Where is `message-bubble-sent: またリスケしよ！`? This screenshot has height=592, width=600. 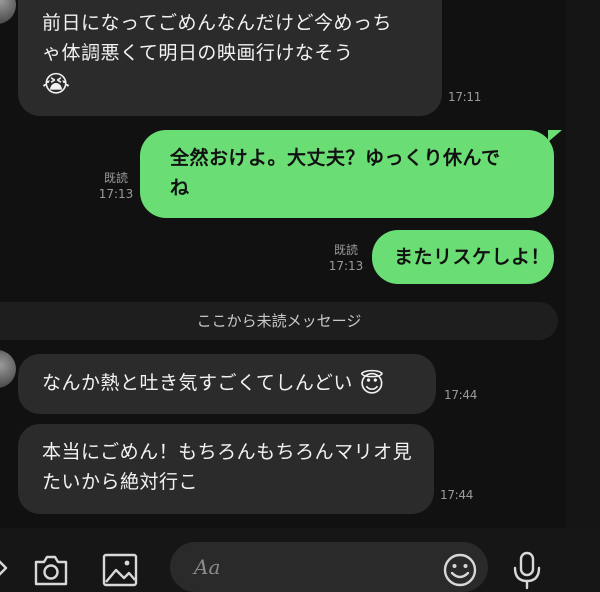
message-bubble-sent: またリスケしよ！ is located at coordinates (463, 257).